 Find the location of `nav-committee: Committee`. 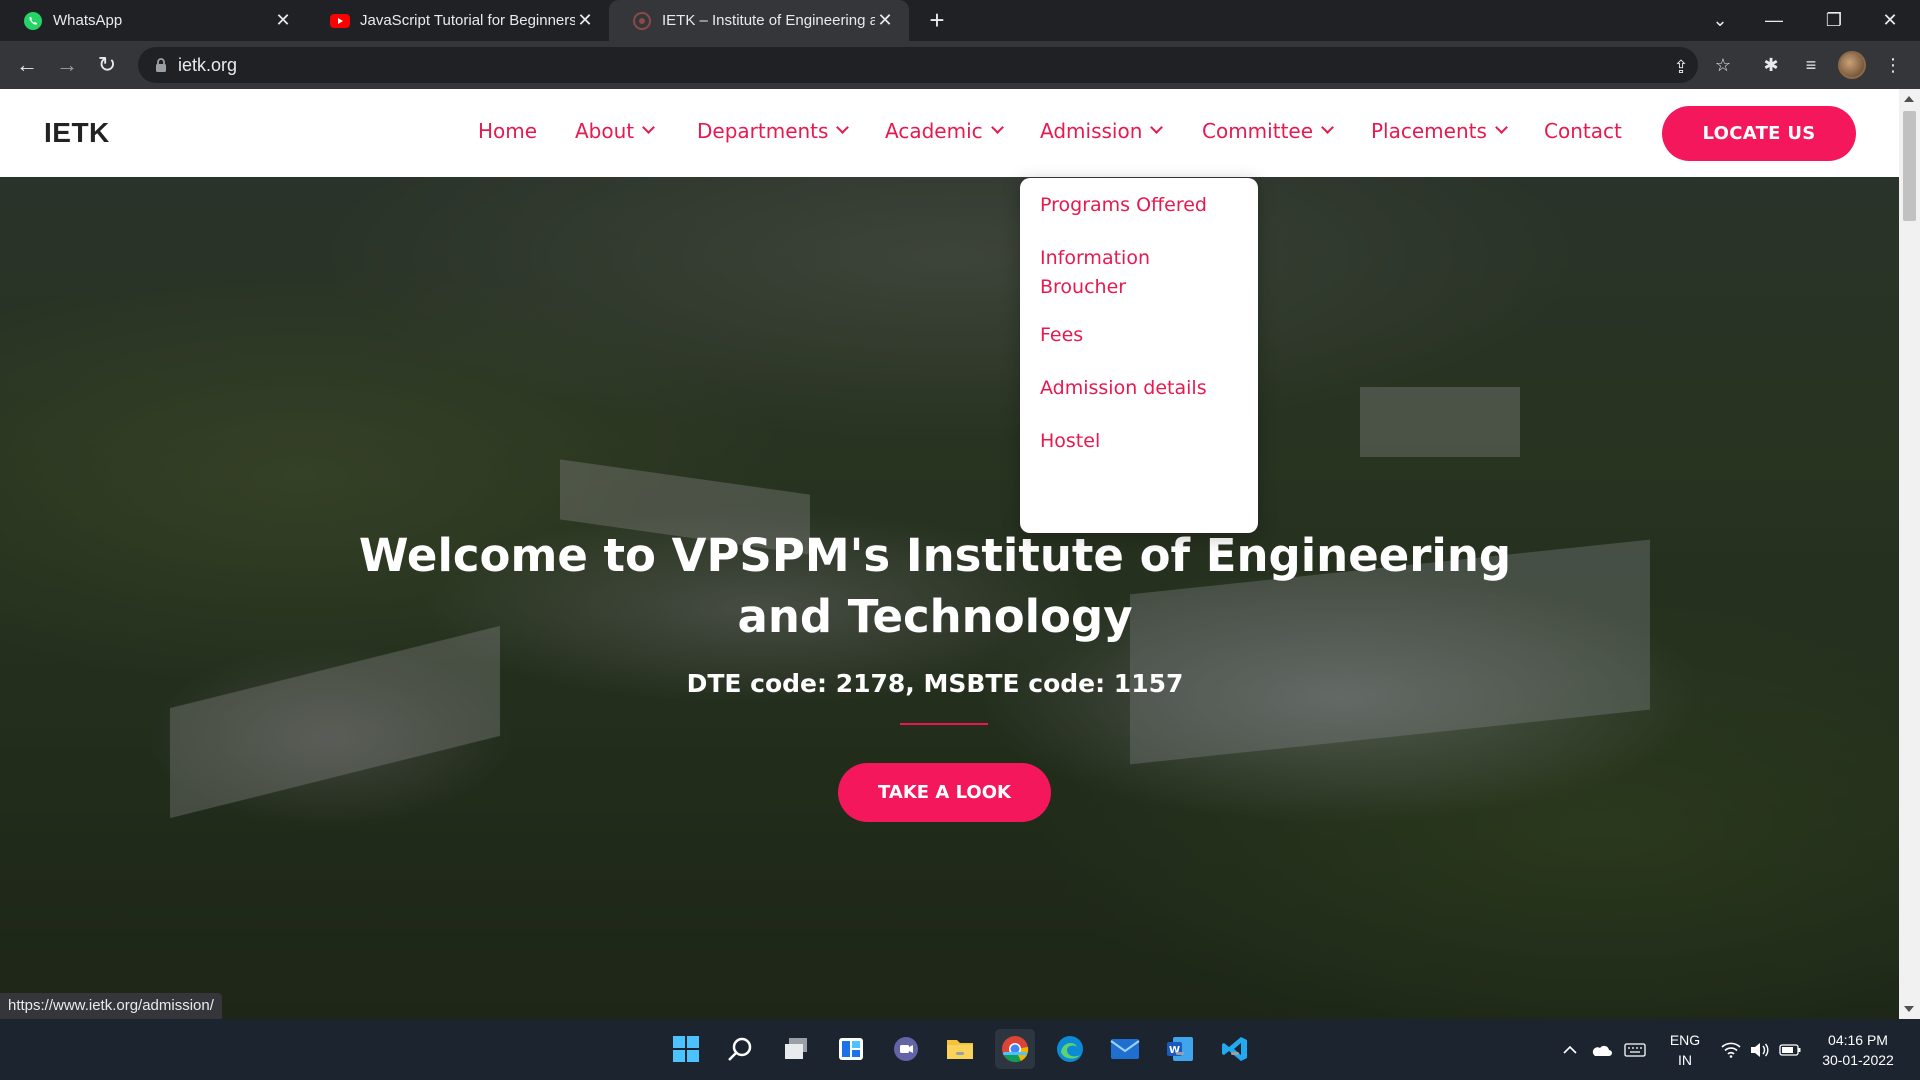

nav-committee: Committee is located at coordinates (1268, 131).